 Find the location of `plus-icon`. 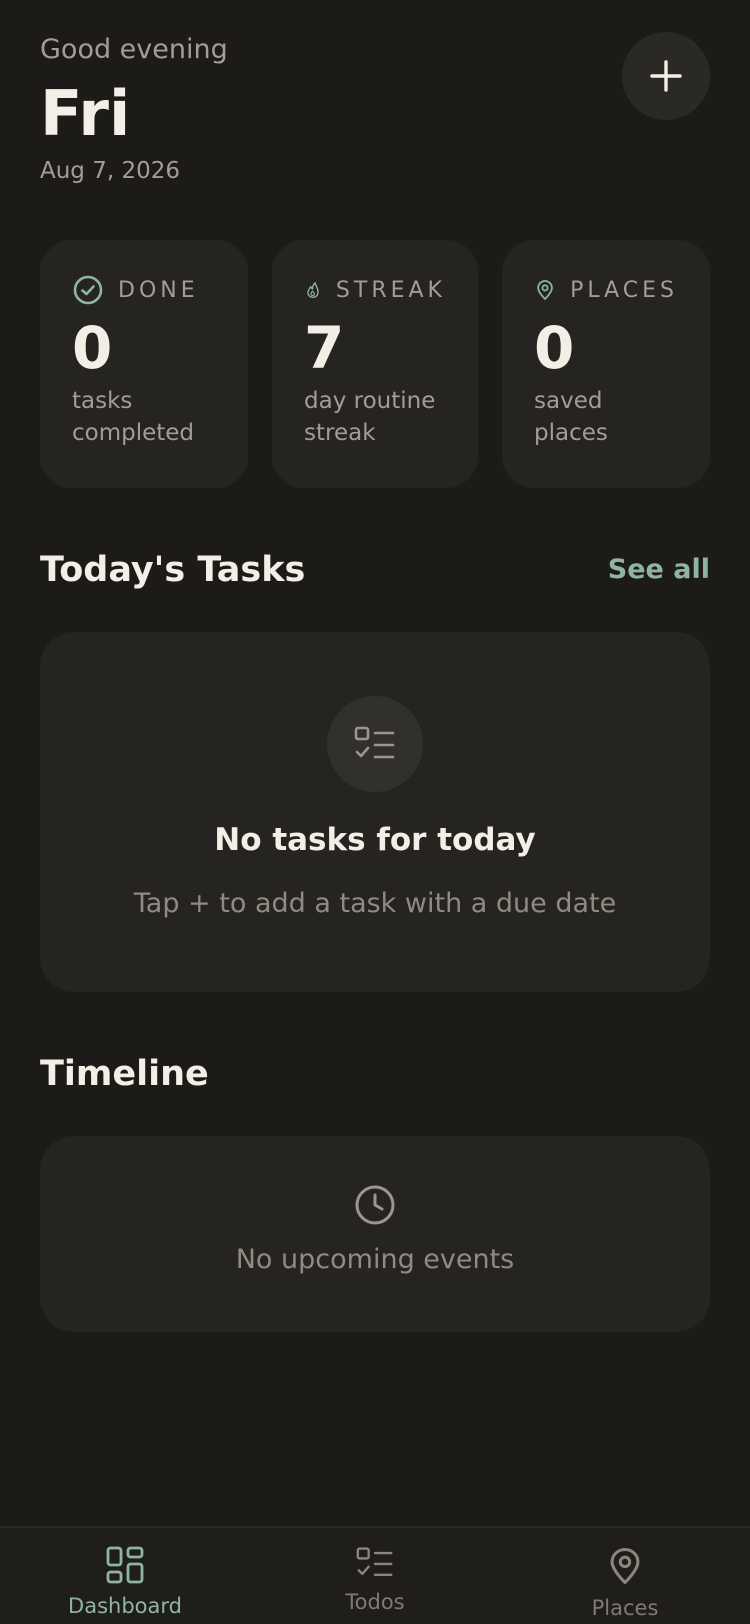

plus-icon is located at coordinates (666, 76).